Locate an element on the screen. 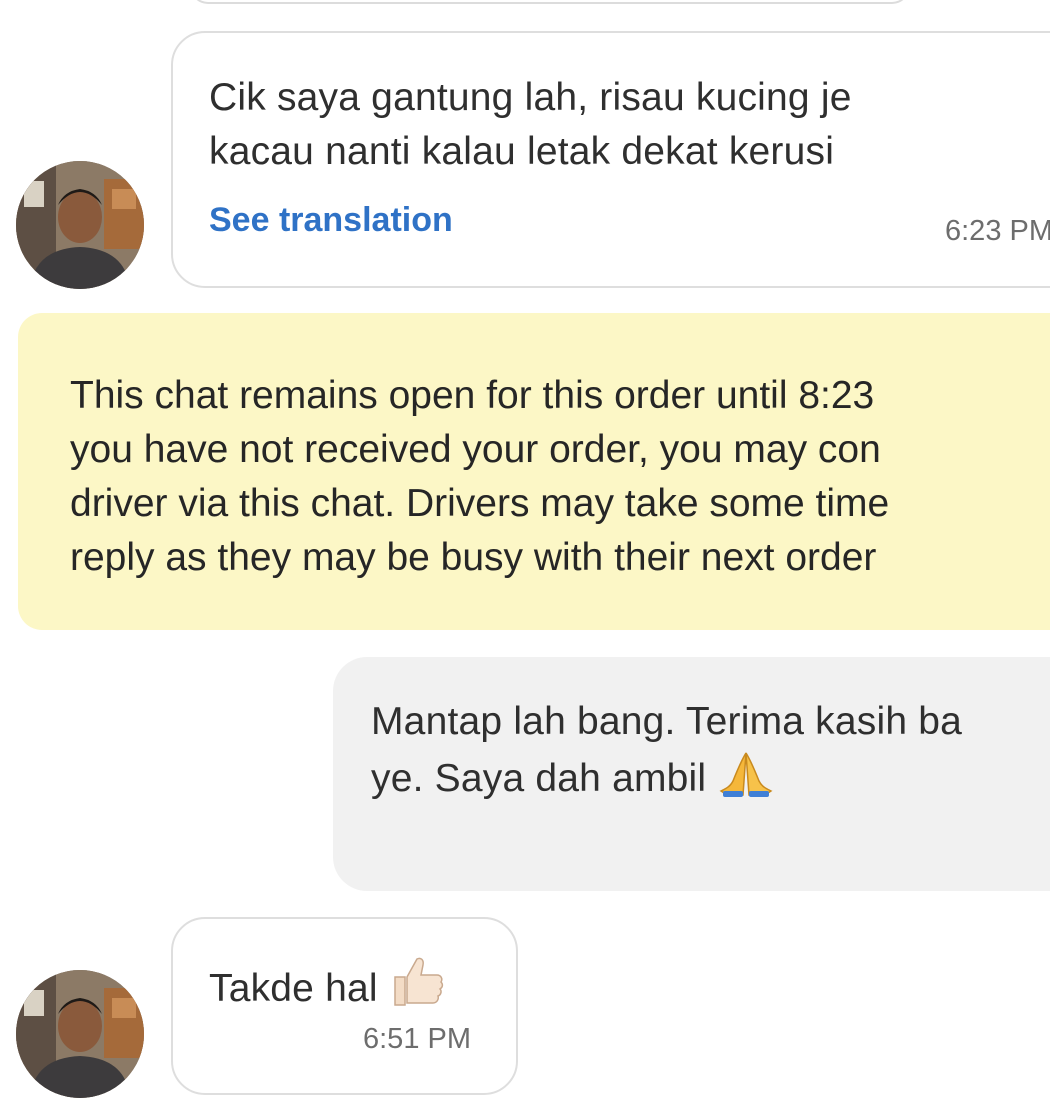 This screenshot has height=1119, width=1050. incoming-message-bubble: Takde hal 6:51 PM is located at coordinates (344, 1006).